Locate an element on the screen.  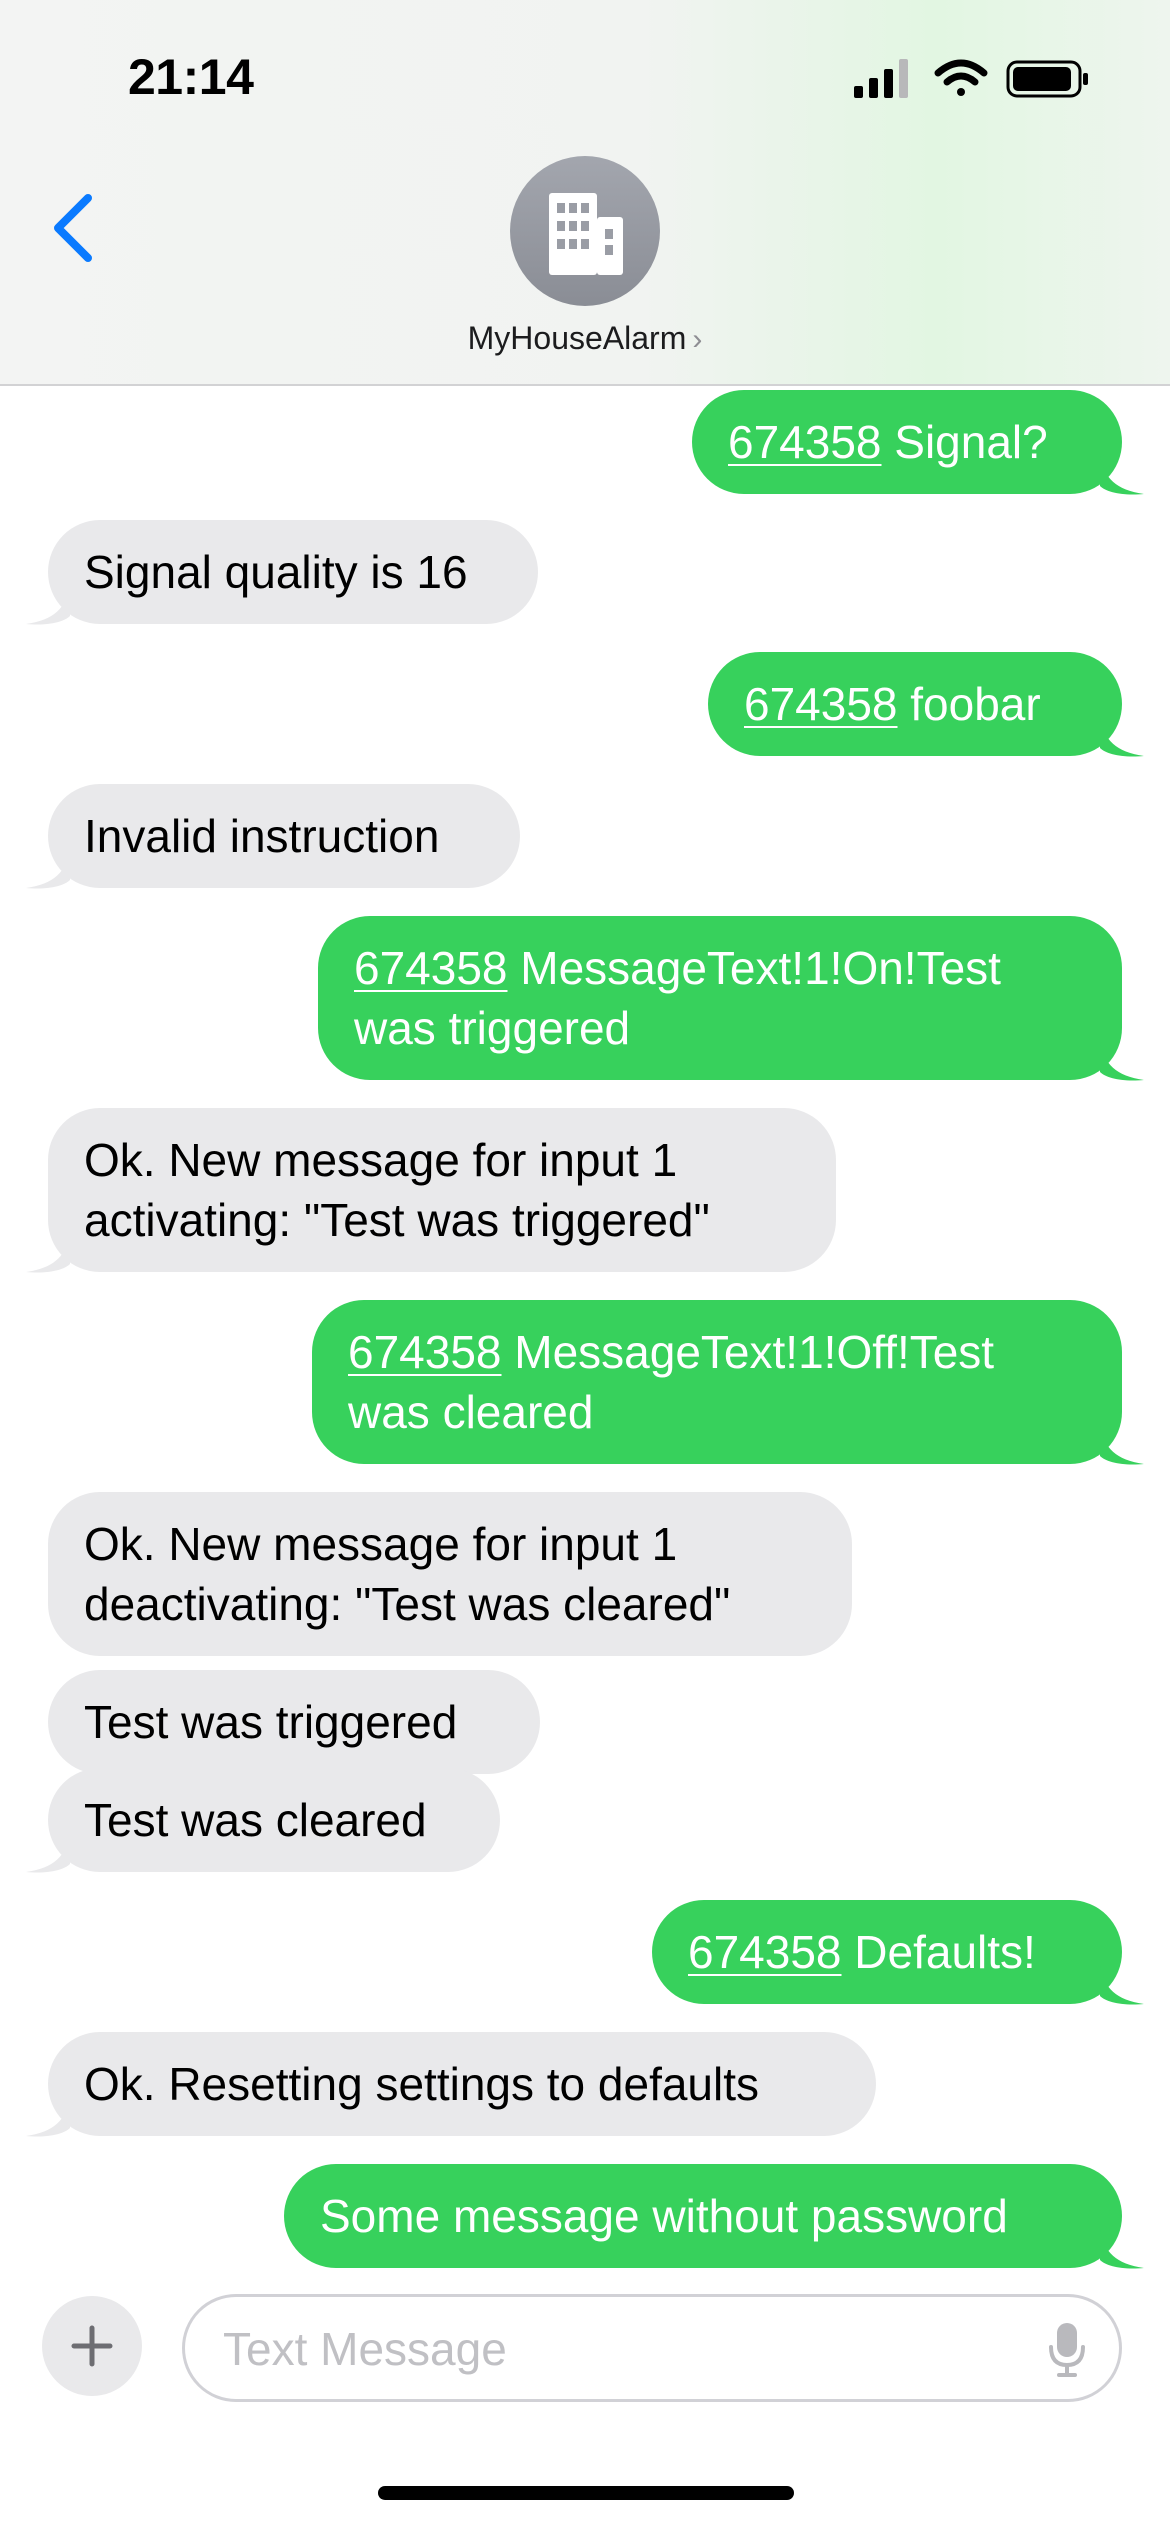
wifi-icon is located at coordinates (961, 77).